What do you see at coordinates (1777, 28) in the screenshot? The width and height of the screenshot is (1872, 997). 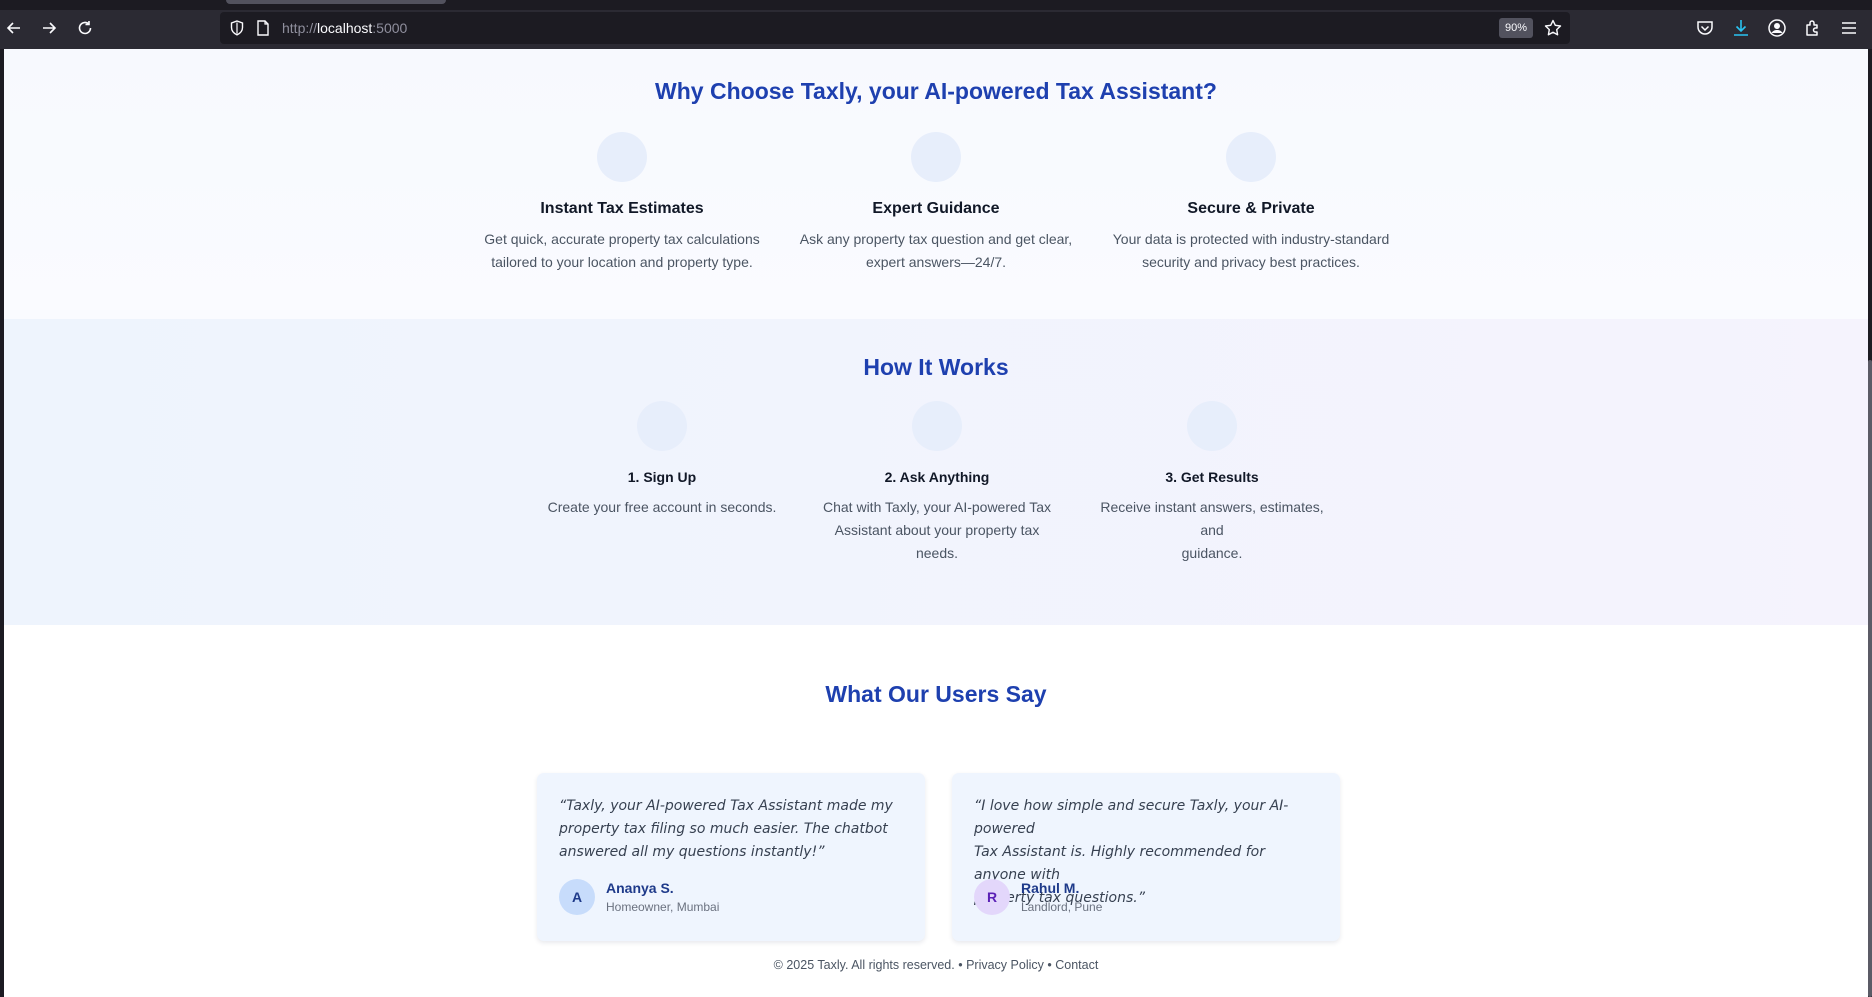 I see `account-icon` at bounding box center [1777, 28].